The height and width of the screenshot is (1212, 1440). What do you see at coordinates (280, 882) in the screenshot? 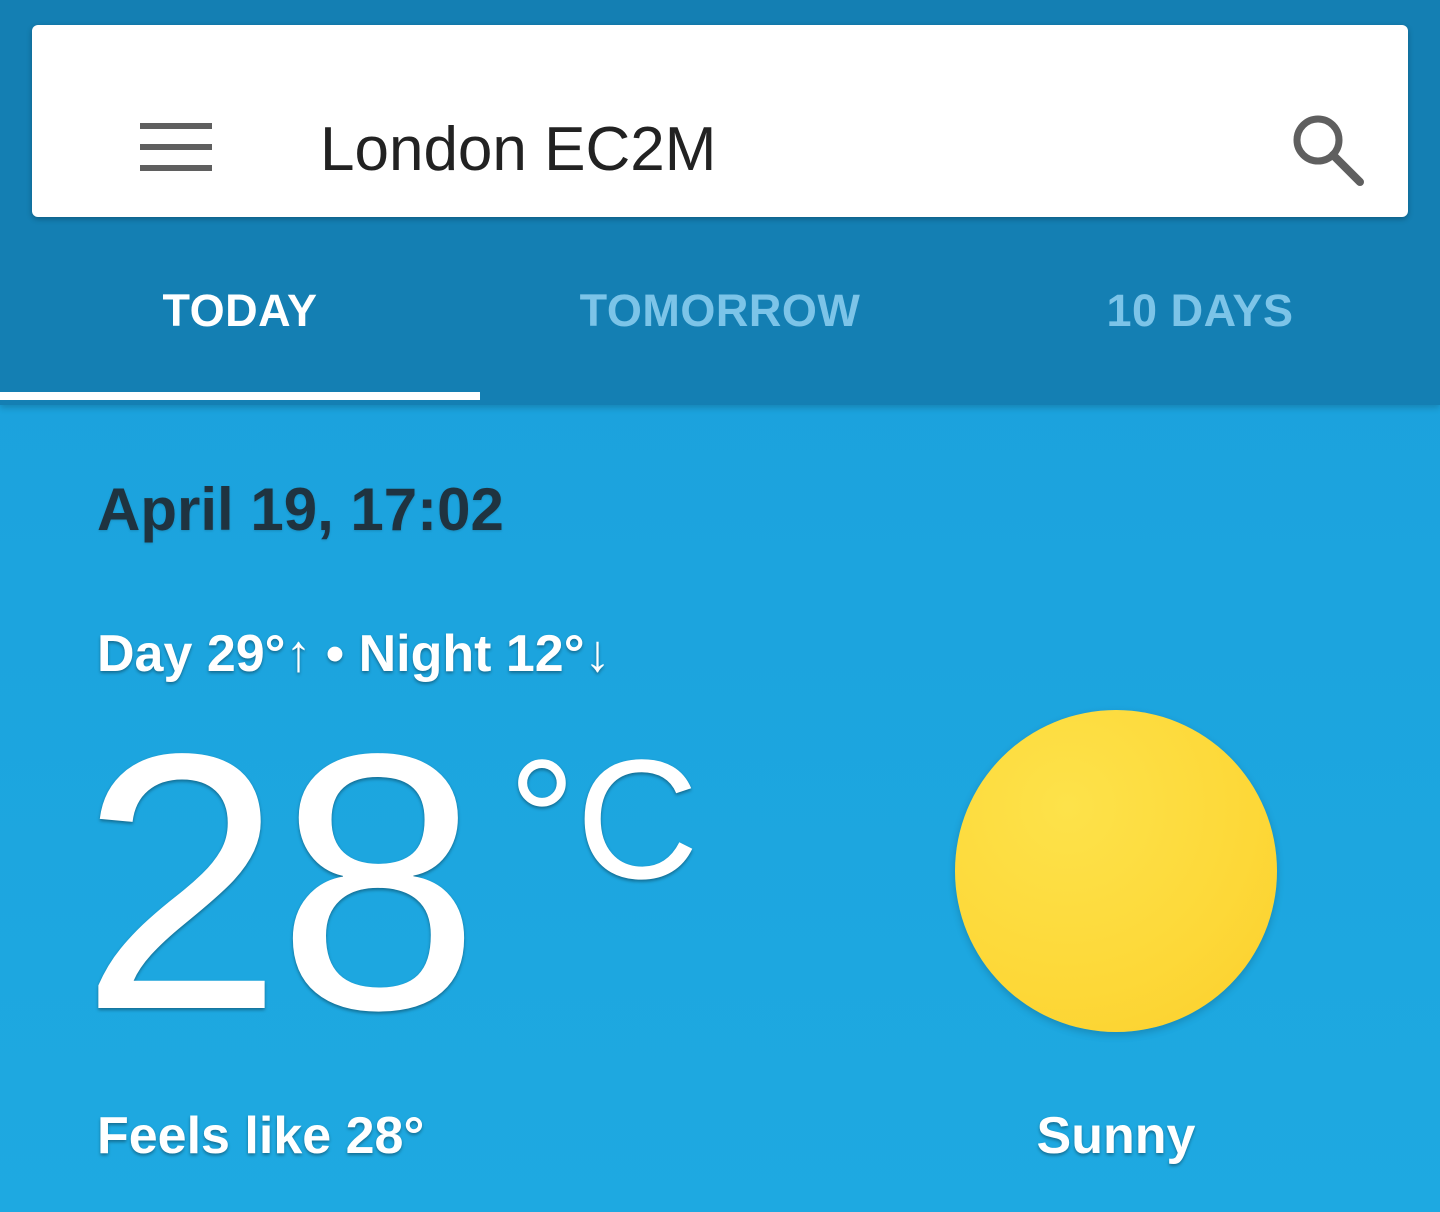
I see `current-temperature: 28` at bounding box center [280, 882].